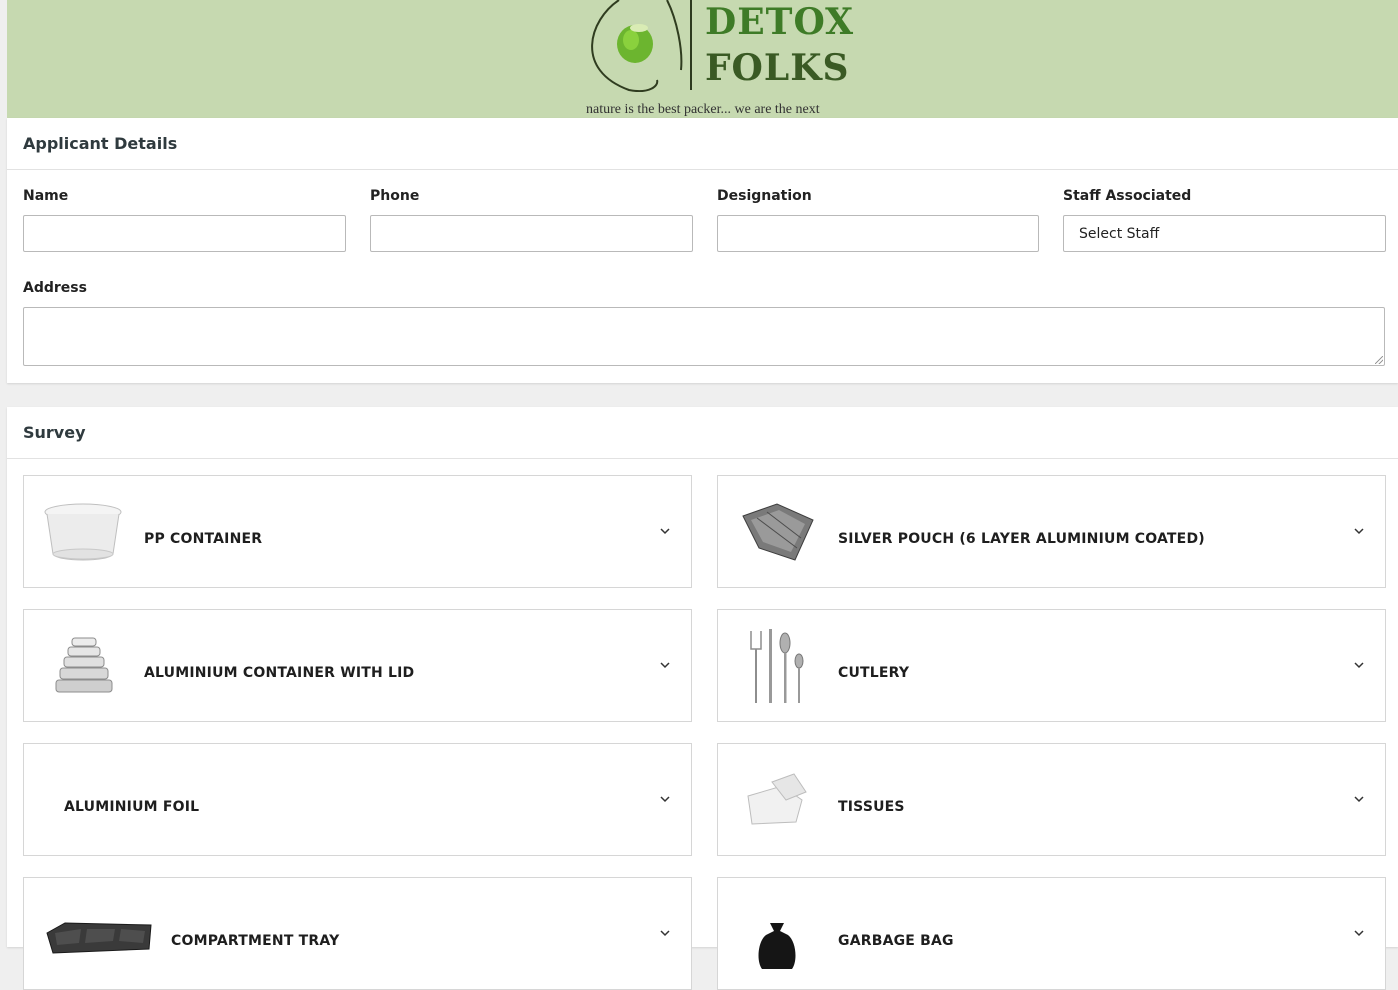 The width and height of the screenshot is (1398, 990). I want to click on aluminium-container-icon, so click(83, 666).